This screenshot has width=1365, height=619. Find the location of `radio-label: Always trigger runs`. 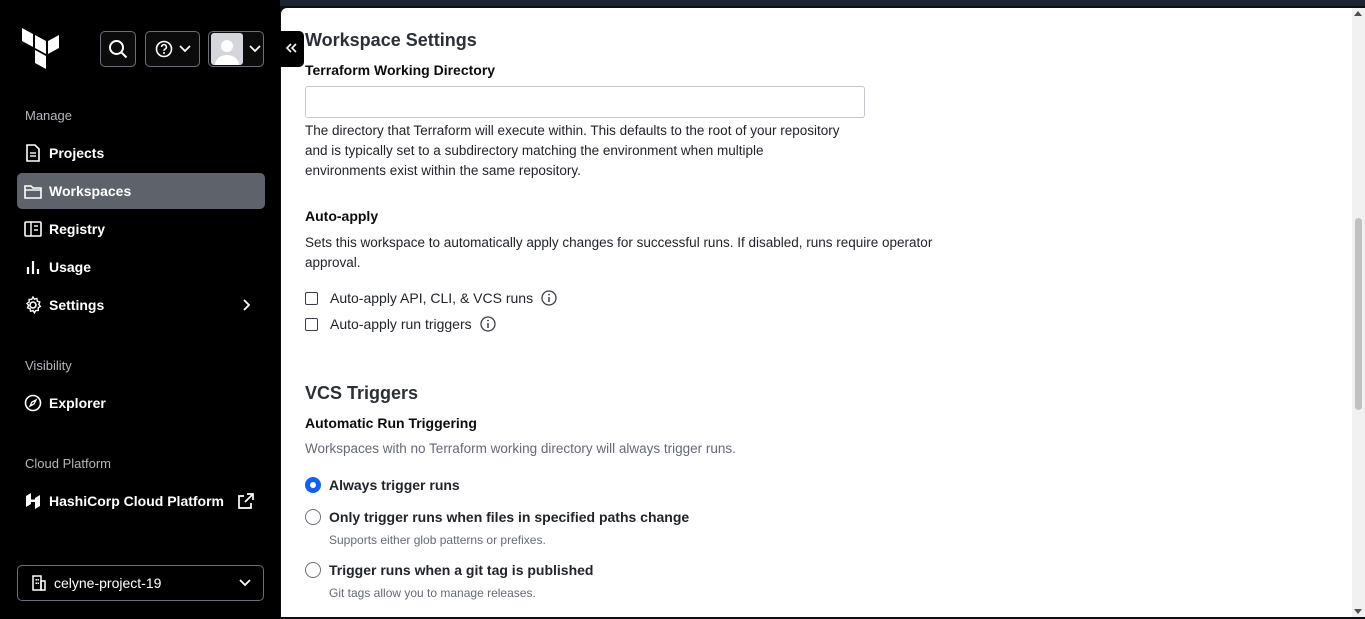

radio-label: Always trigger runs is located at coordinates (394, 485).